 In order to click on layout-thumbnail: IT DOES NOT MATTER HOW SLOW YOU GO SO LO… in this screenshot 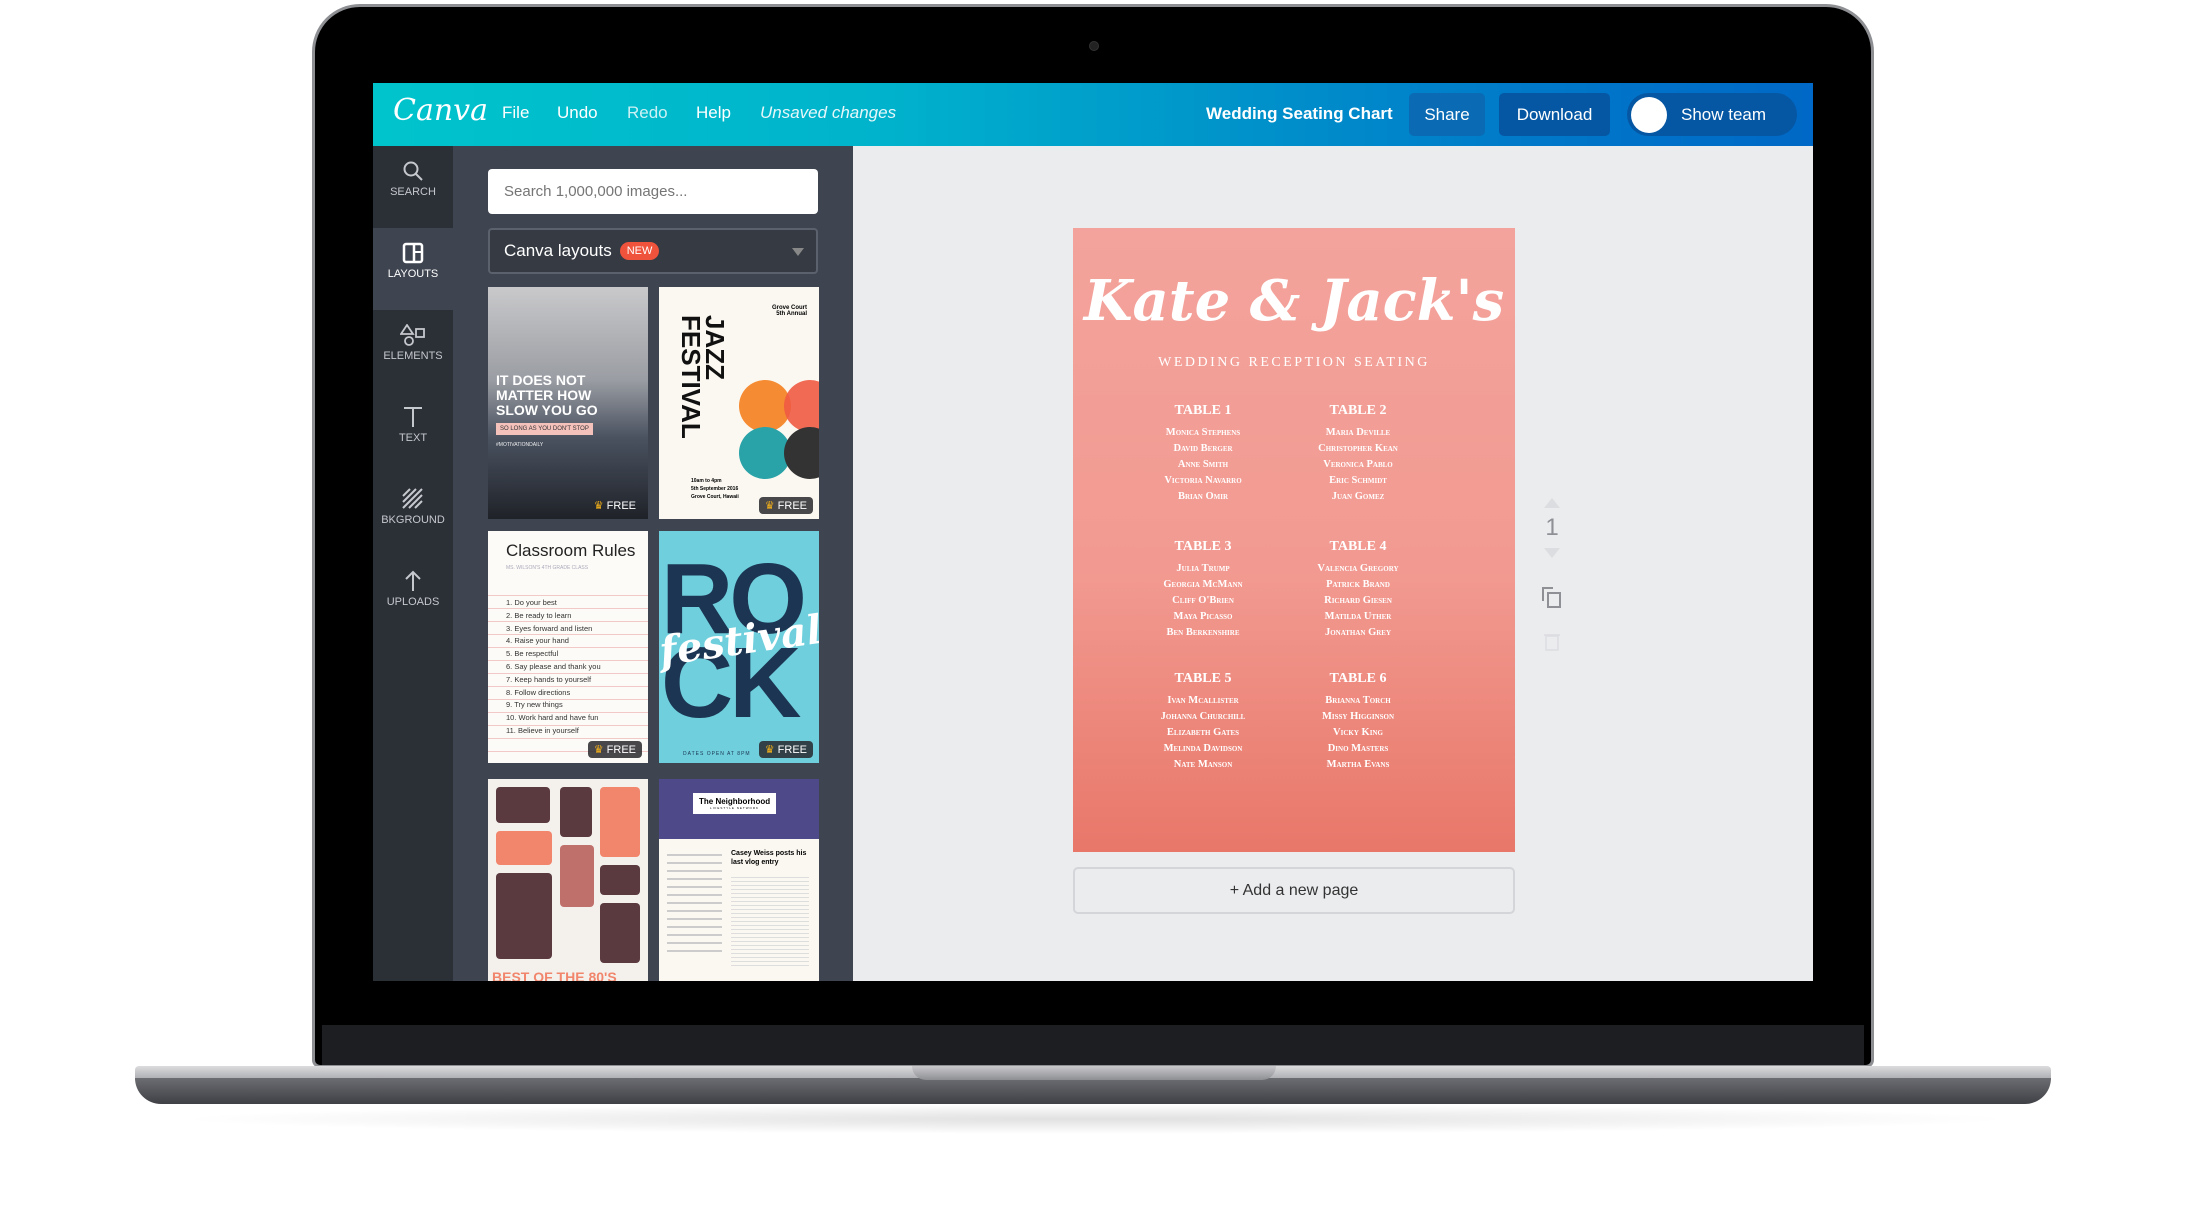, I will do `click(568, 403)`.